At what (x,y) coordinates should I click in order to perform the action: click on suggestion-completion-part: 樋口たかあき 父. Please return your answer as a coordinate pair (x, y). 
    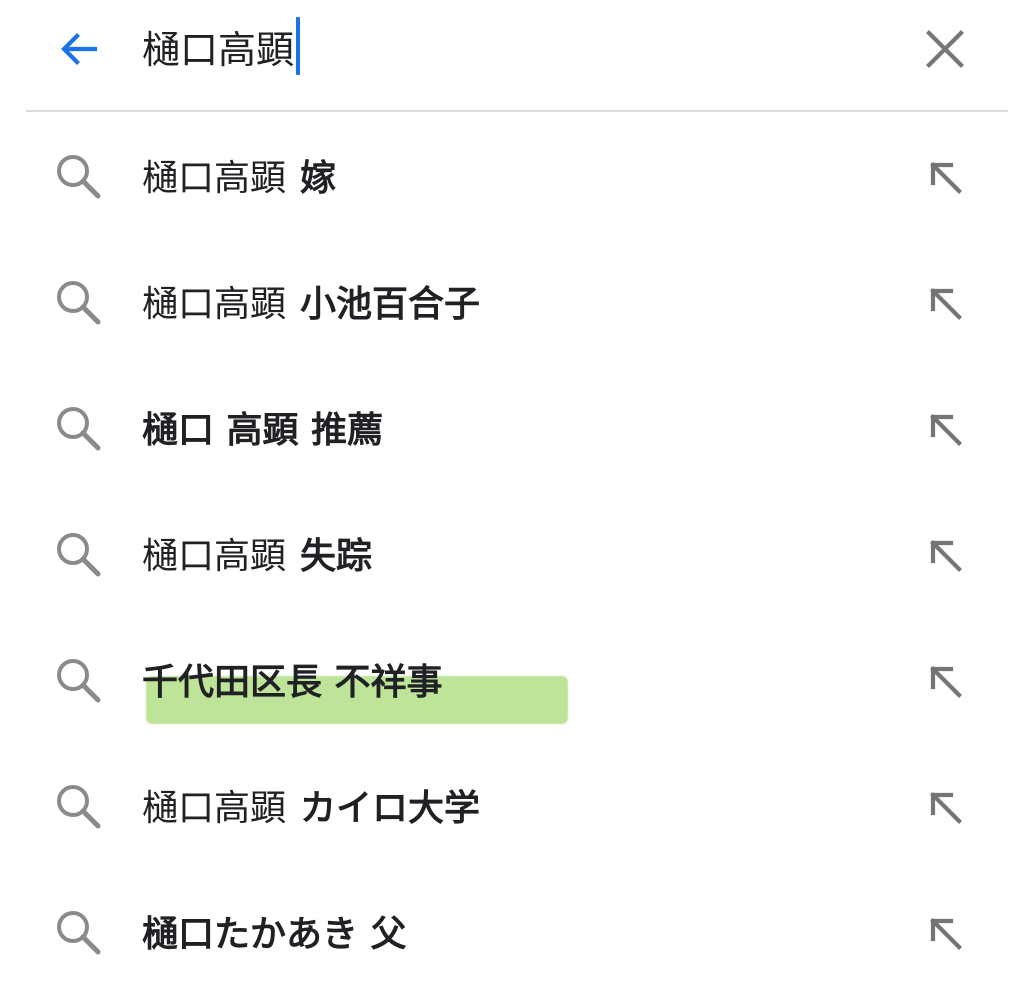
    Looking at the image, I should click on (274, 934).